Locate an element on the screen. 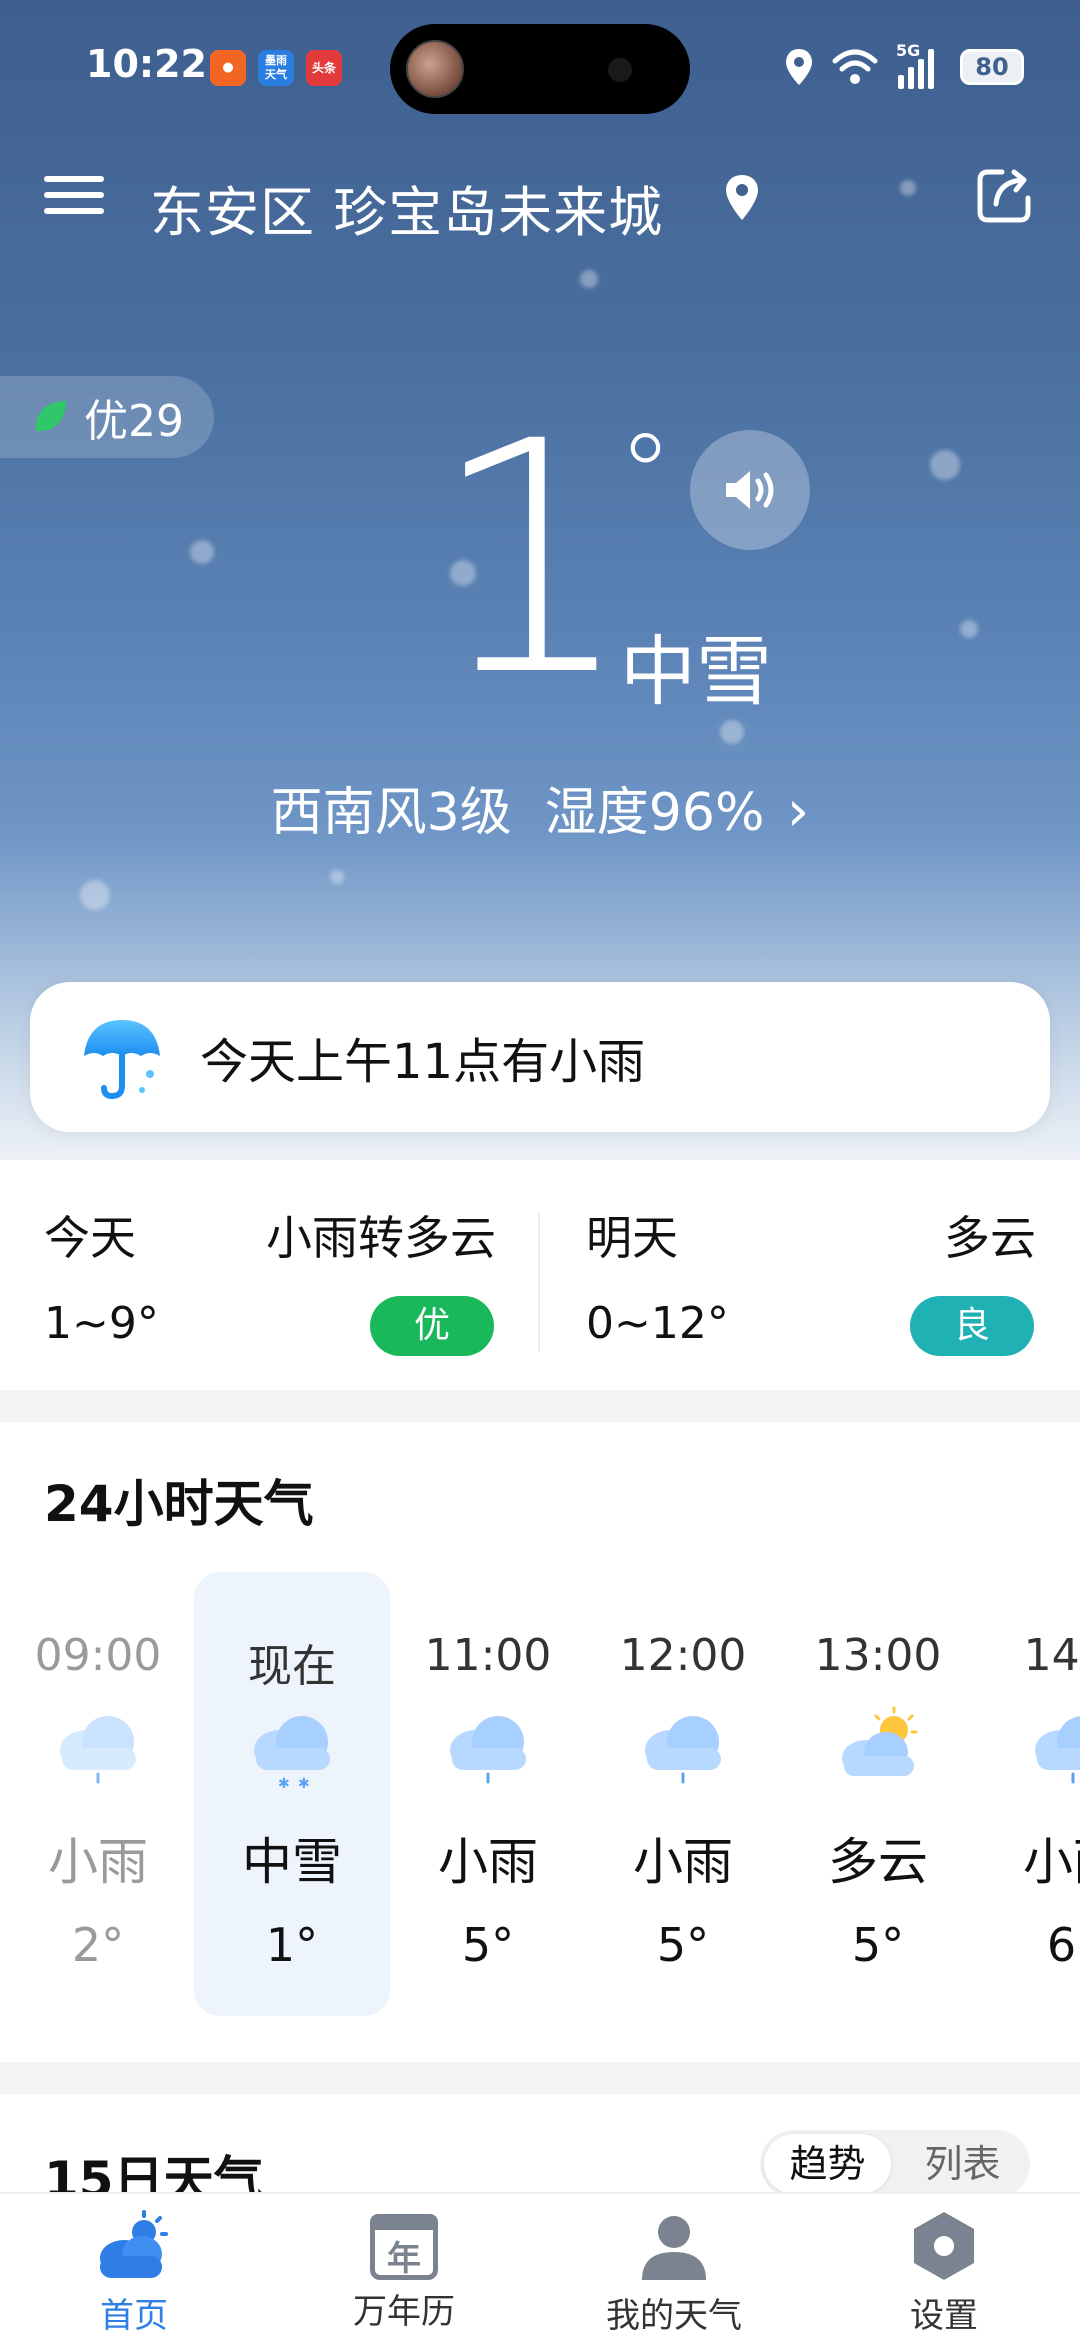 The image size is (1080, 2344). hour-temp: 2° is located at coordinates (98, 1945).